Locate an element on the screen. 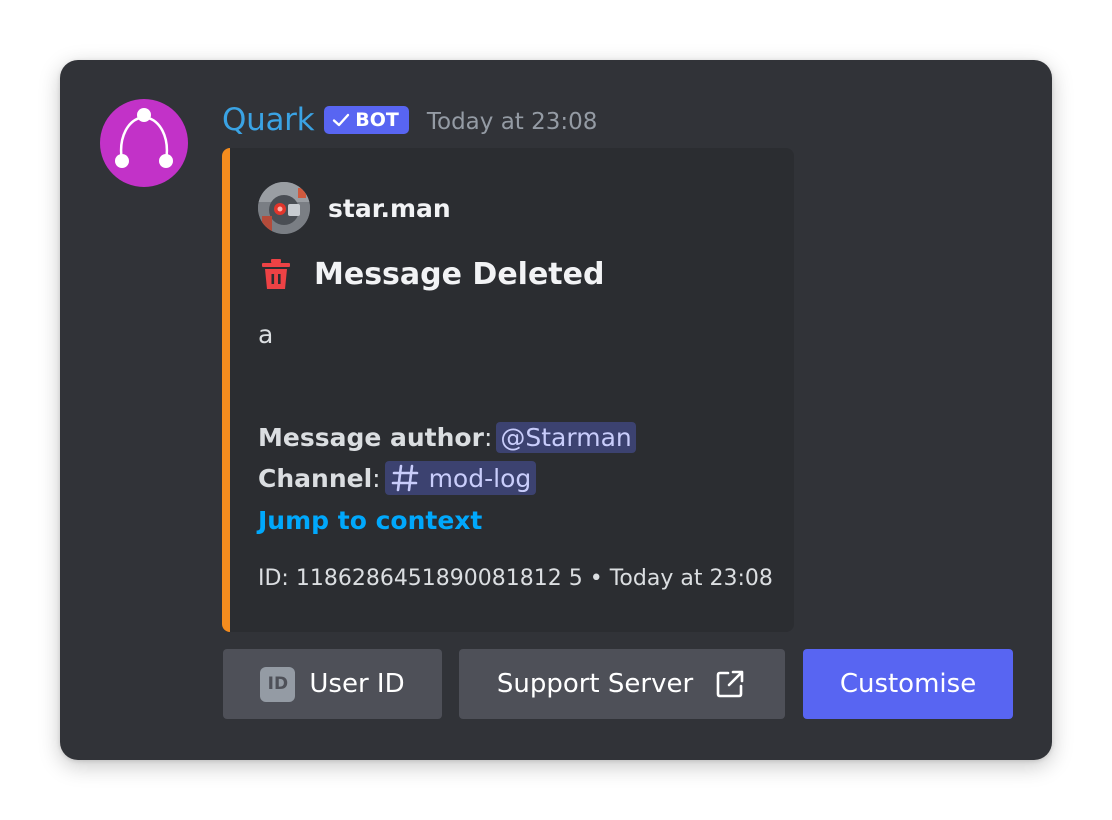 The width and height of the screenshot is (1112, 820). field-label-channel: Channel is located at coordinates (315, 478).